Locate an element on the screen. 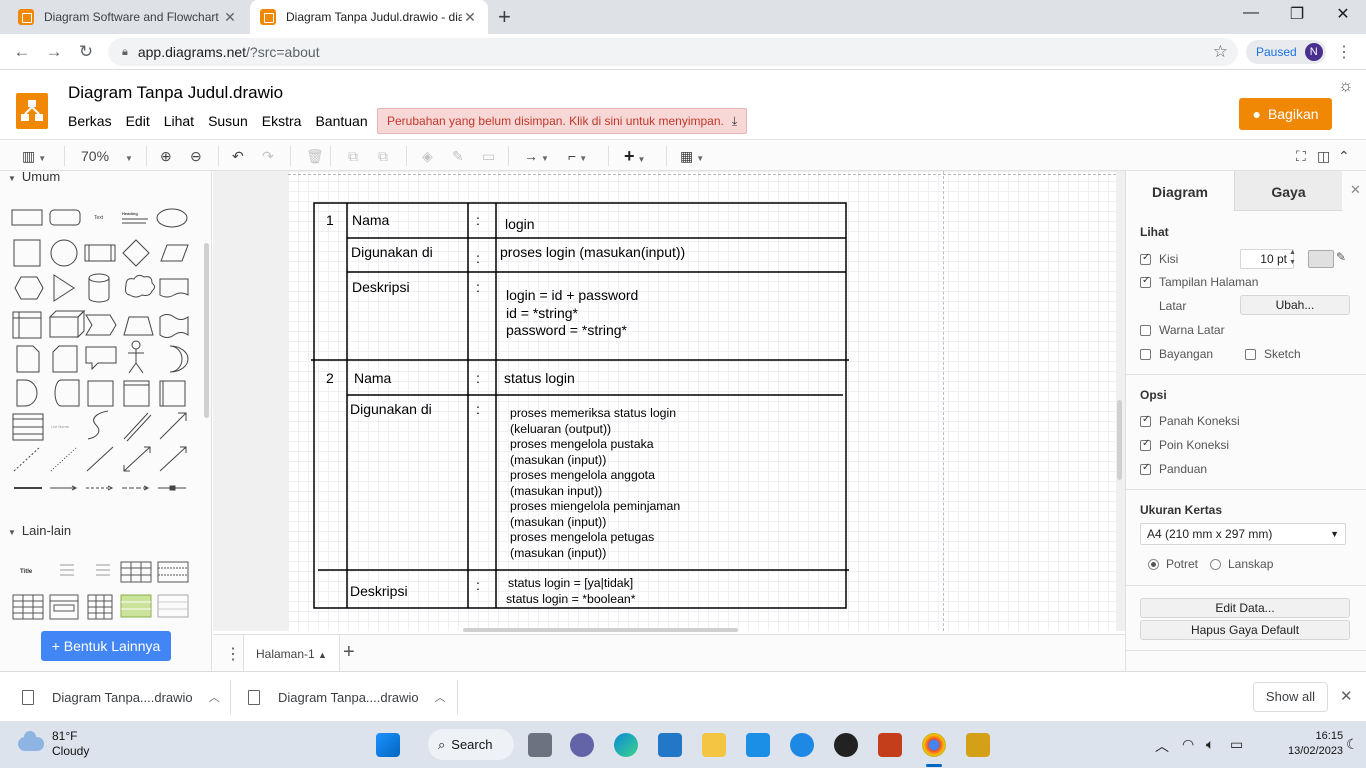 This screenshot has width=1366, height=768. show-all-button: Show all is located at coordinates (1290, 697).